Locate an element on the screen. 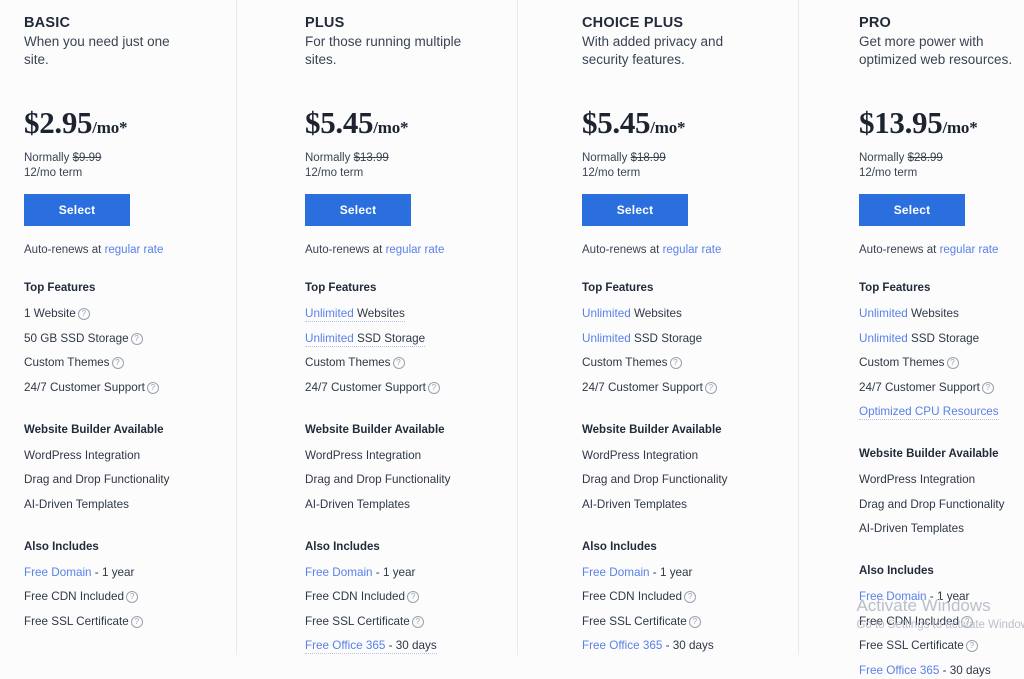 This screenshot has width=1024, height=679. feature-text: 50 GB SSD Storage is located at coordinates (76, 338).